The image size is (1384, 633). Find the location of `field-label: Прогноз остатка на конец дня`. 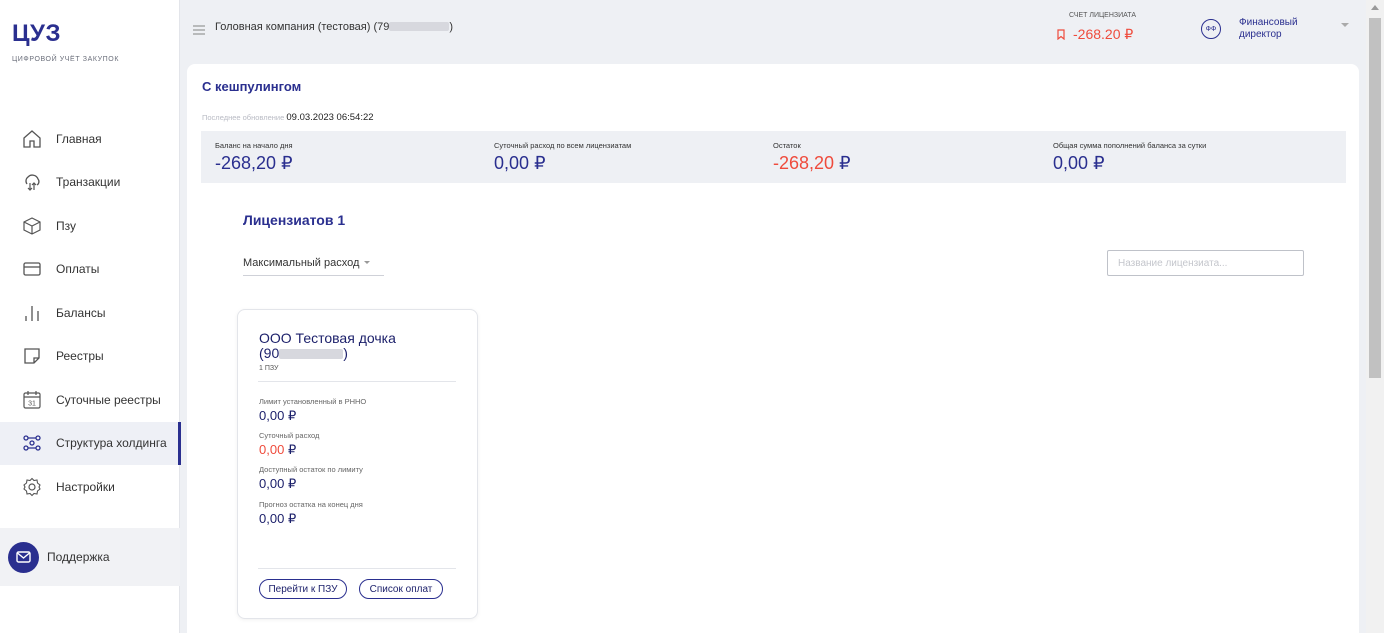

field-label: Прогноз остатка на конец дня is located at coordinates (311, 504).